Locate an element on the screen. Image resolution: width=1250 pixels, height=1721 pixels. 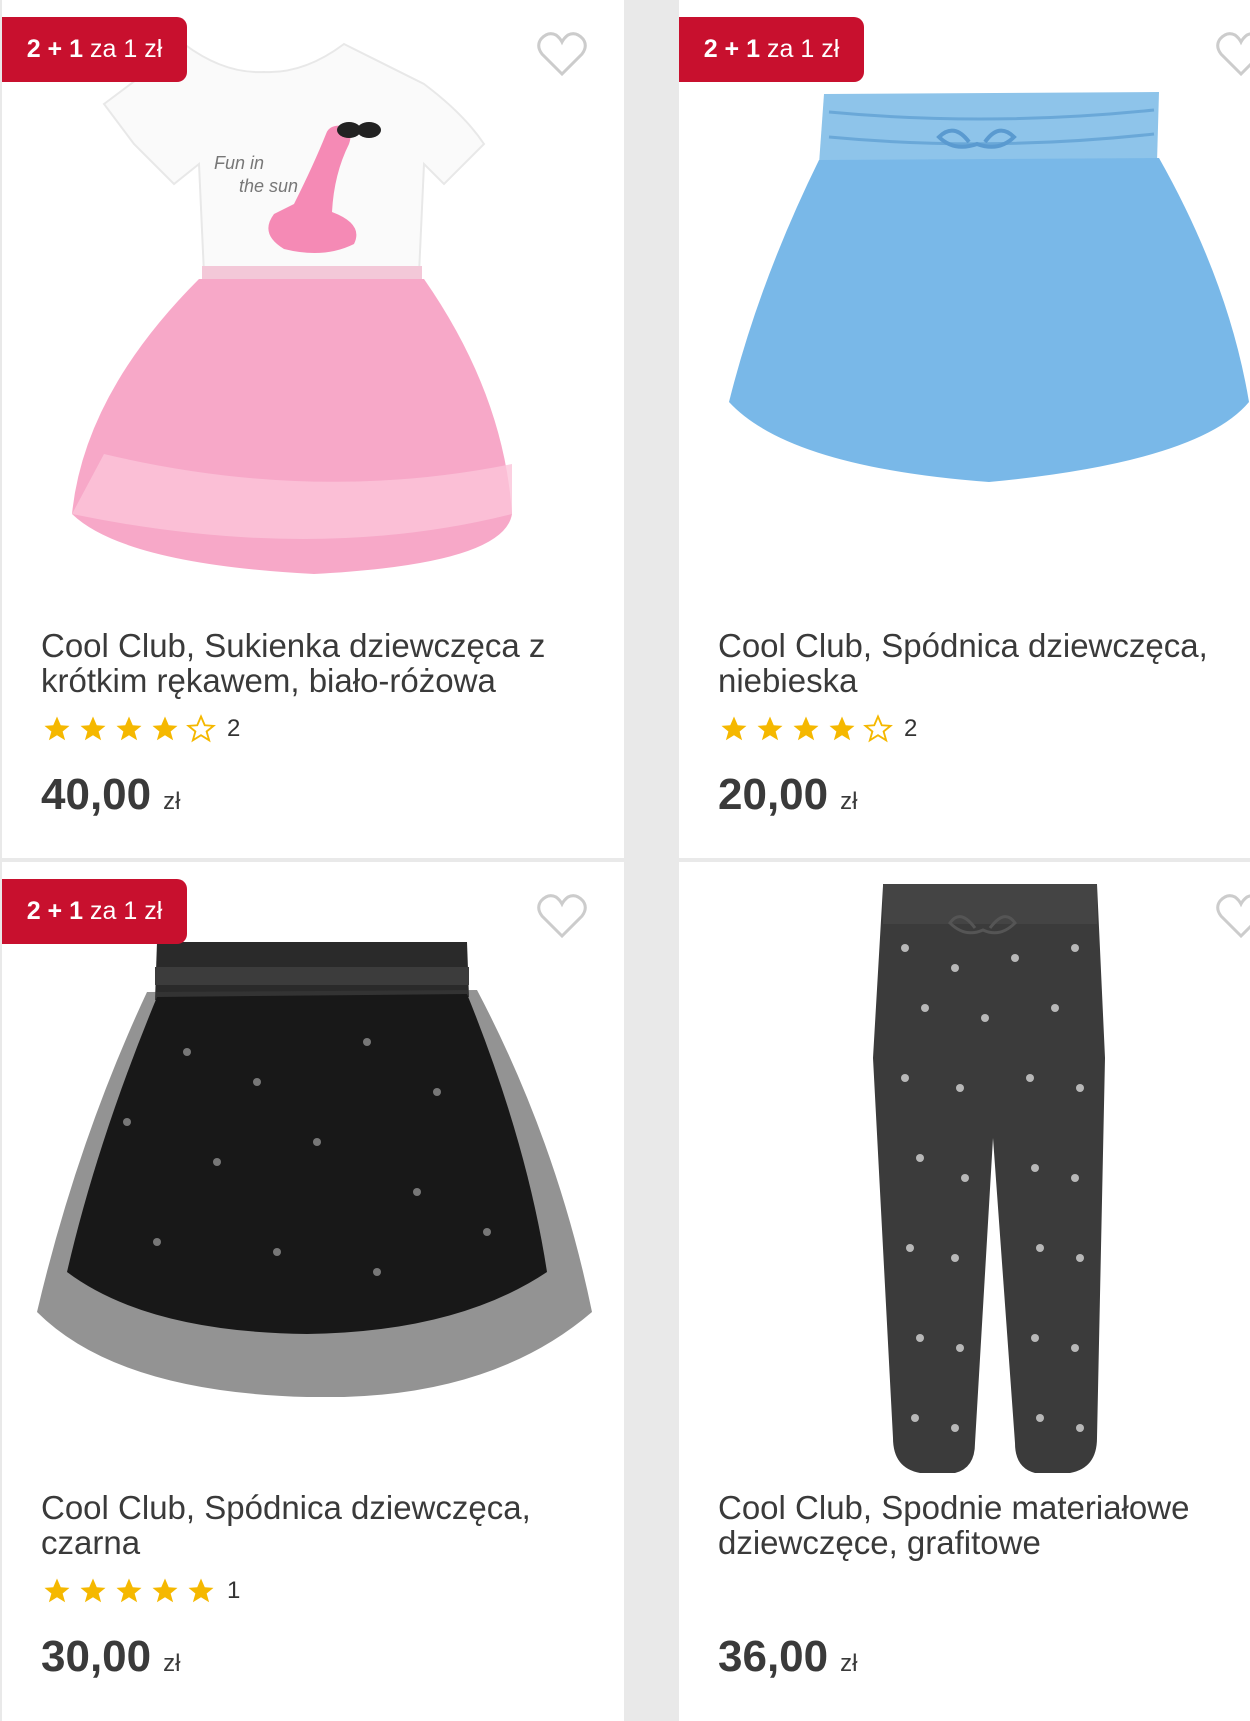
product-image-skirt-blue is located at coordinates (989, 287).